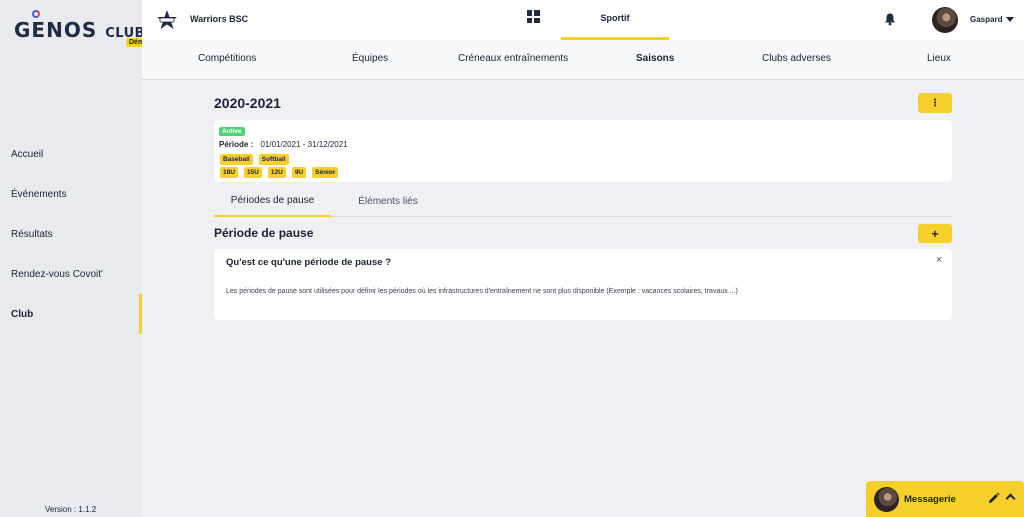 This screenshot has width=1024, height=517. I want to click on tab-elements-lies: Éléments liés, so click(388, 201).